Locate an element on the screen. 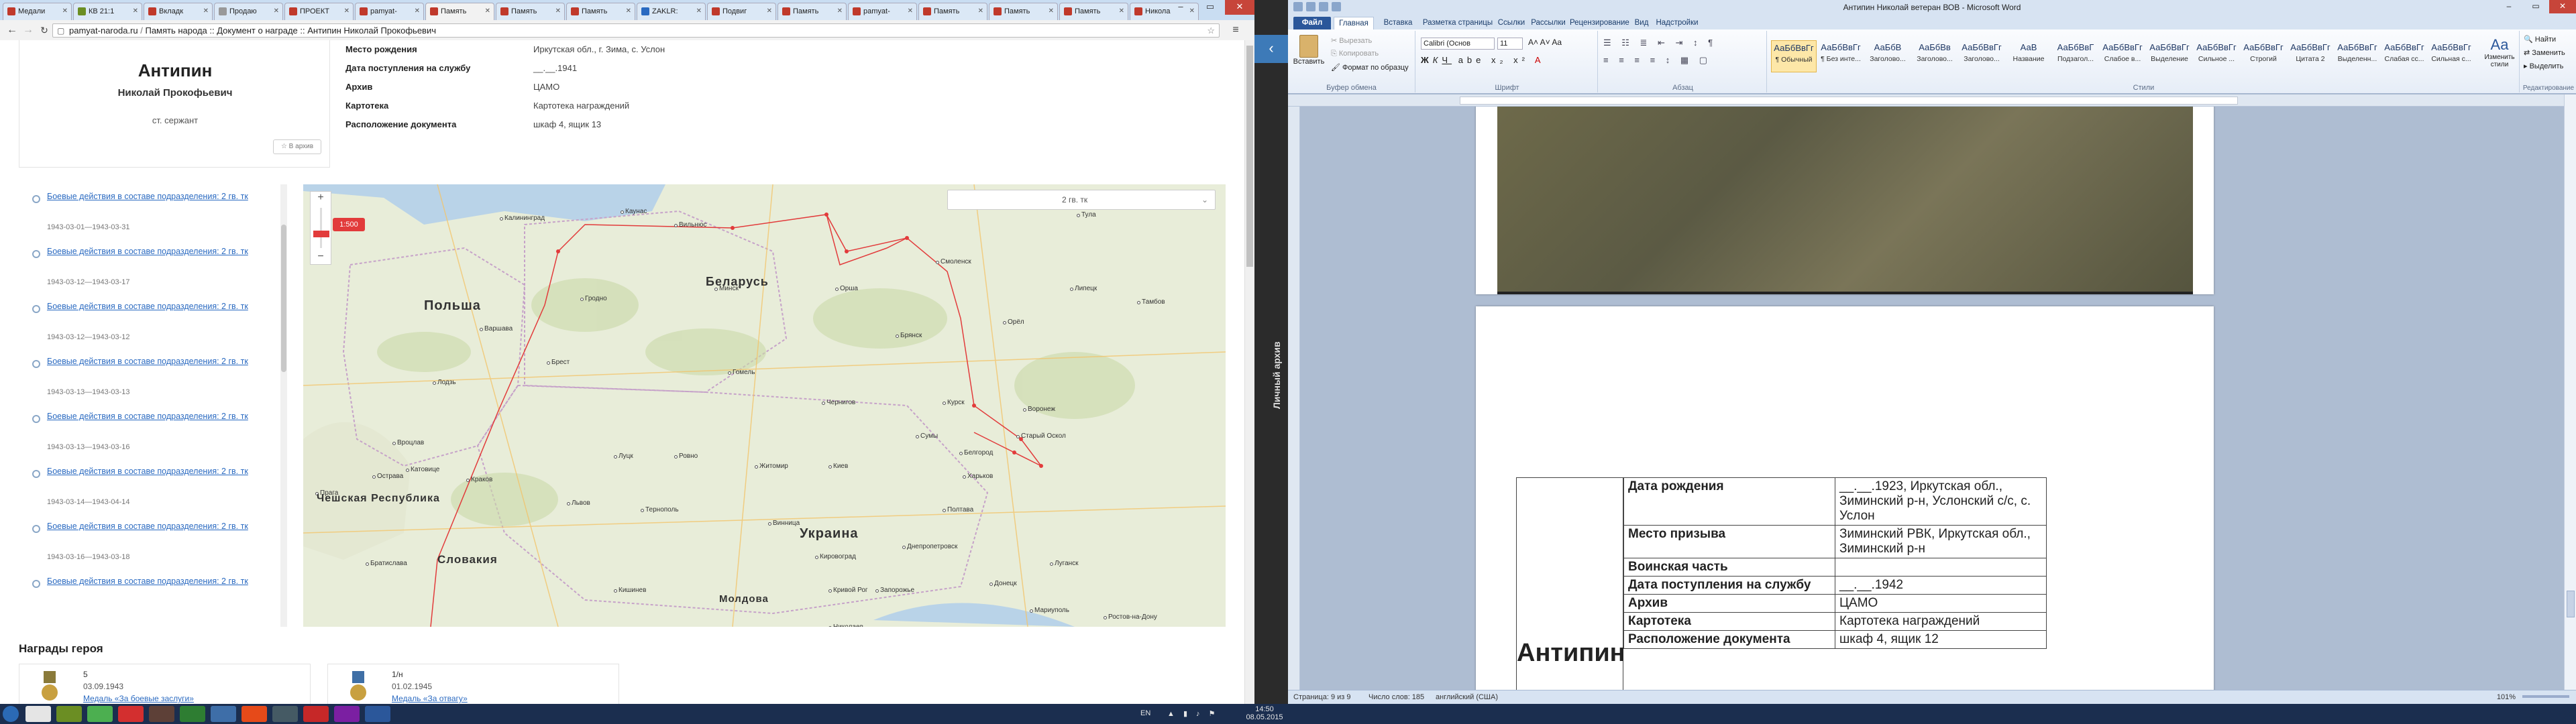 The image size is (2576, 724). start-button is located at coordinates (11, 714).